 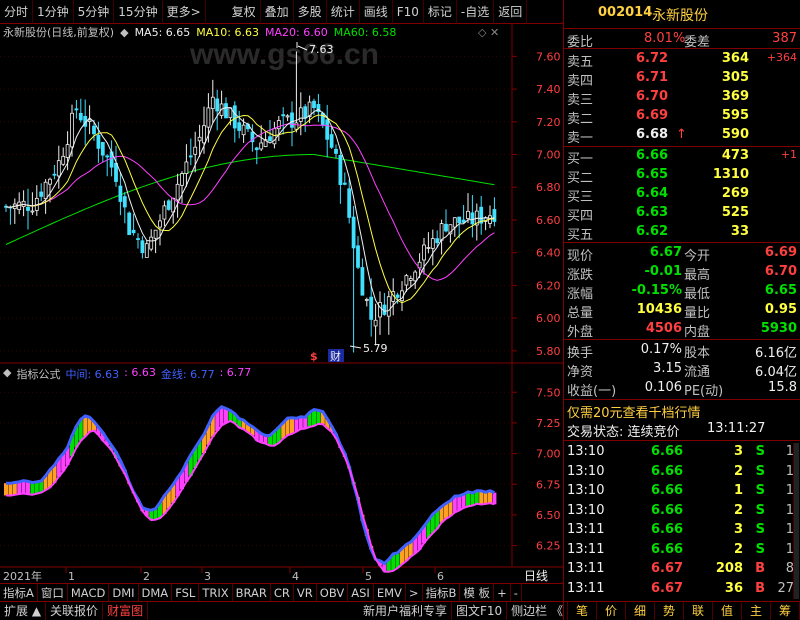 What do you see at coordinates (494, 32) in the screenshot?
I see `close-icon: ✕` at bounding box center [494, 32].